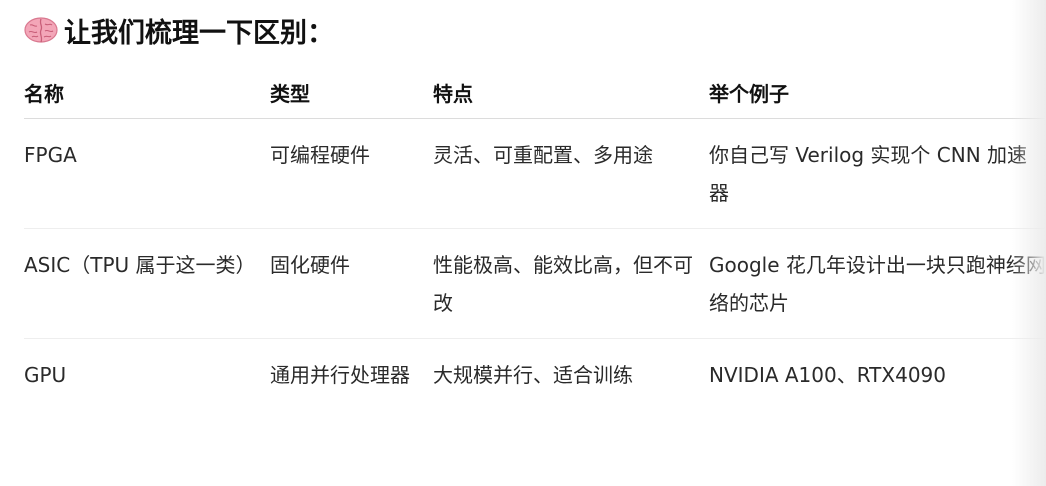 This screenshot has height=486, width=1046. Describe the element at coordinates (827, 375) in the screenshot. I see `cell-example: NVIDIA A100、RTX4090` at that location.